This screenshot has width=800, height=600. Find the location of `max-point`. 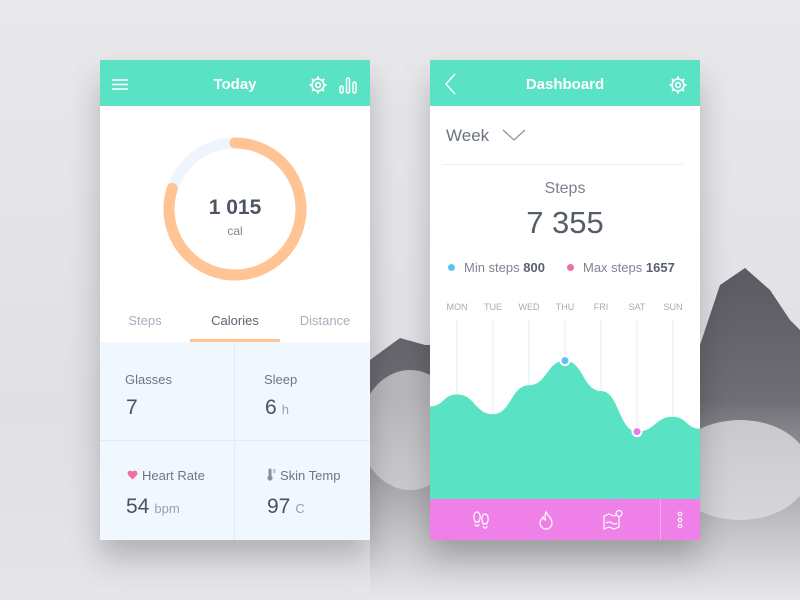

max-point is located at coordinates (565, 361).